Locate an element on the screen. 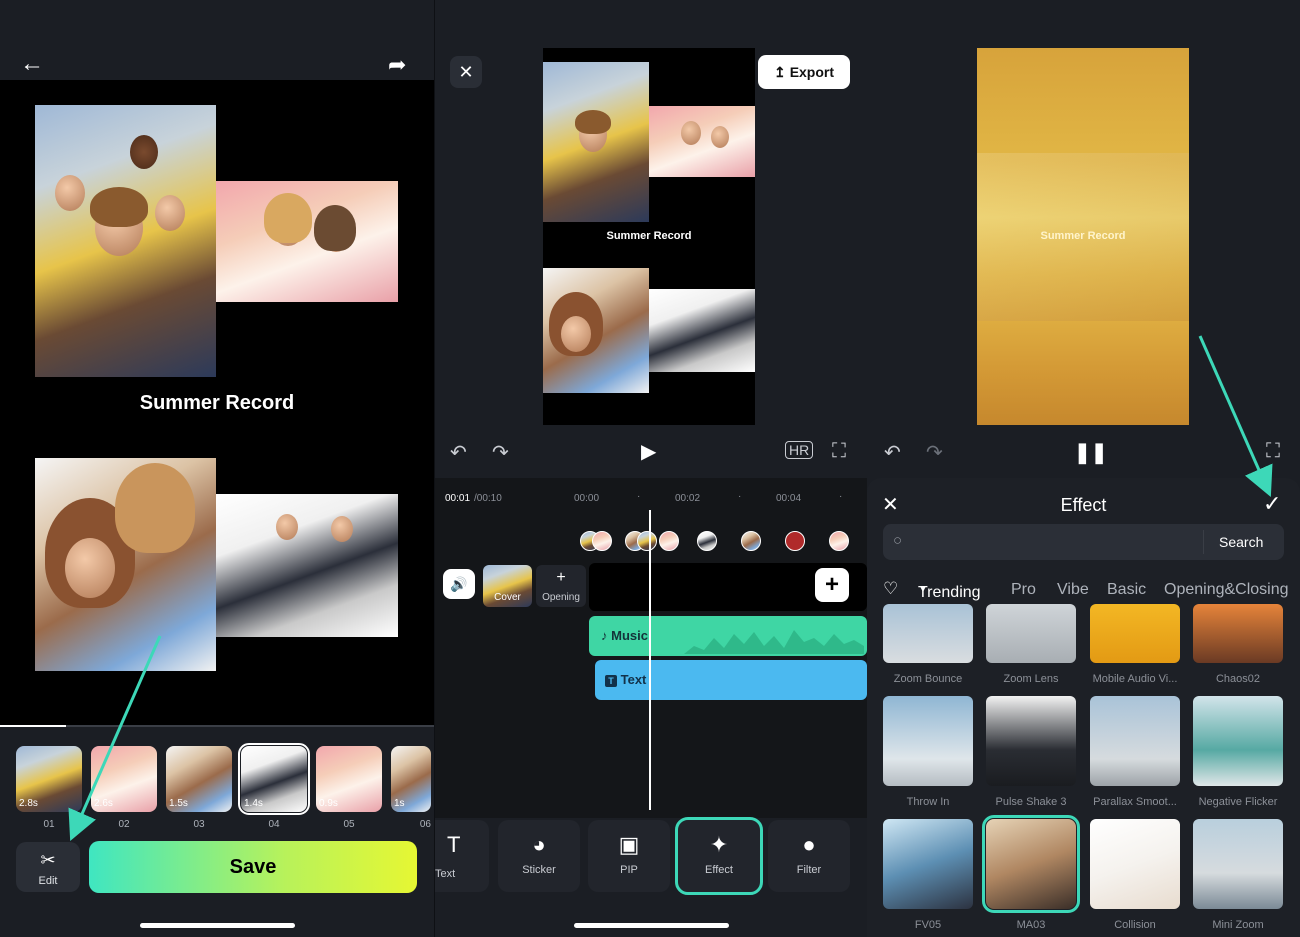  time-current: 00:01 is located at coordinates (458, 498).